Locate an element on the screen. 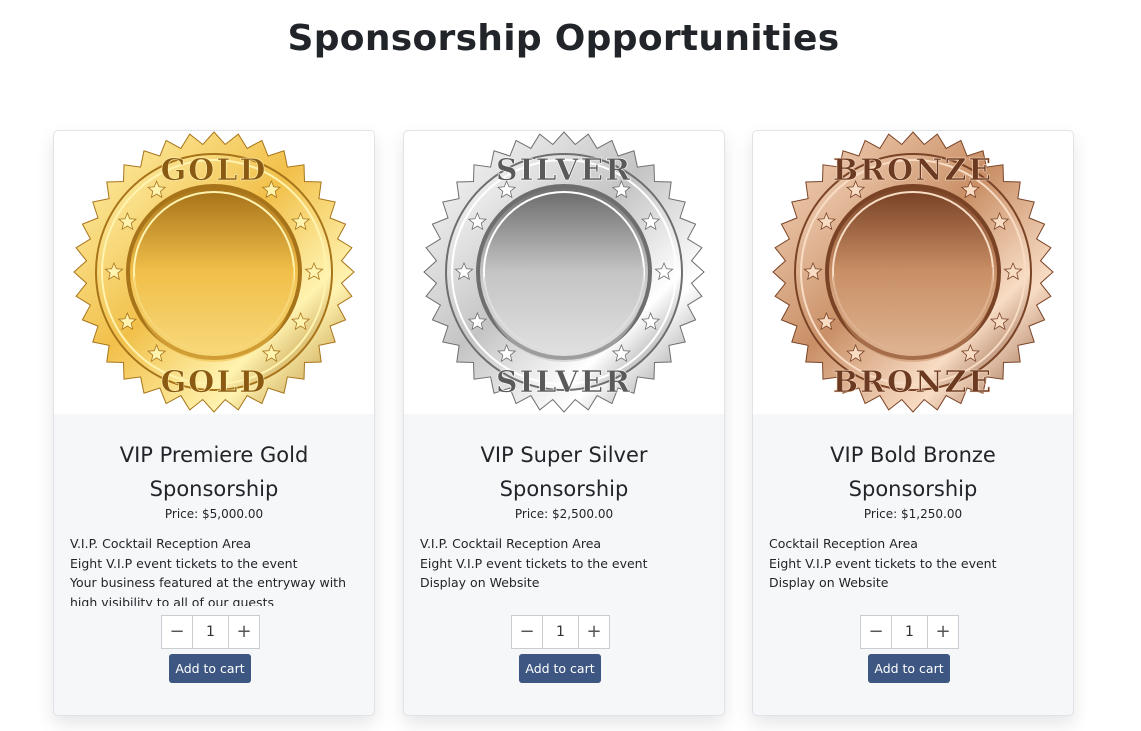 This screenshot has height=731, width=1141. medal-seal-icon: GOLD GOLD is located at coordinates (214, 272).